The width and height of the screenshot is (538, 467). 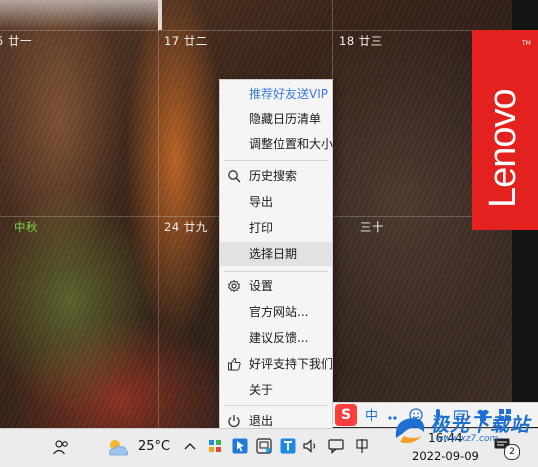 What do you see at coordinates (261, 286) in the screenshot?
I see `menu-item-label: 设置` at bounding box center [261, 286].